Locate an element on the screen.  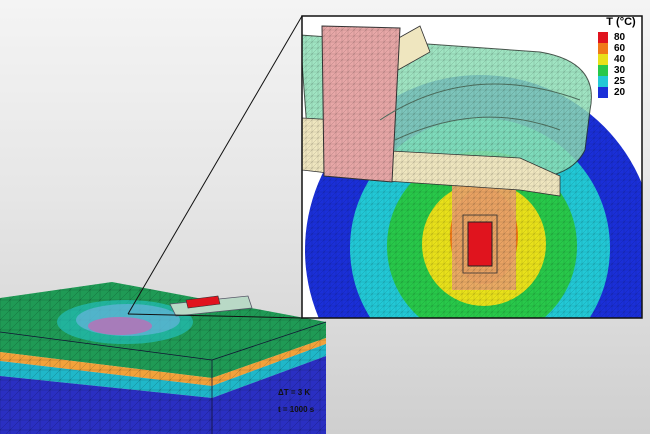
legend-entry: 60 is located at coordinates (621, 48).